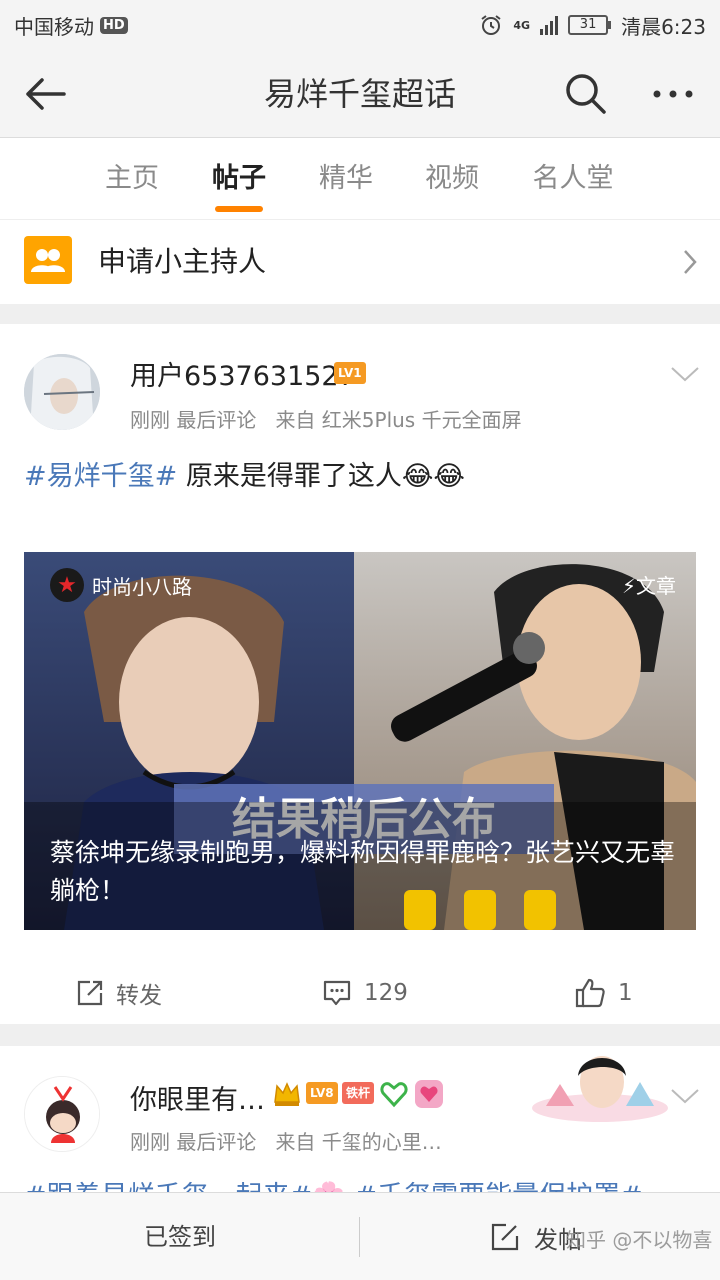 The width and height of the screenshot is (720, 1280). I want to click on article-source-name: 时尚小八路, so click(142, 586).